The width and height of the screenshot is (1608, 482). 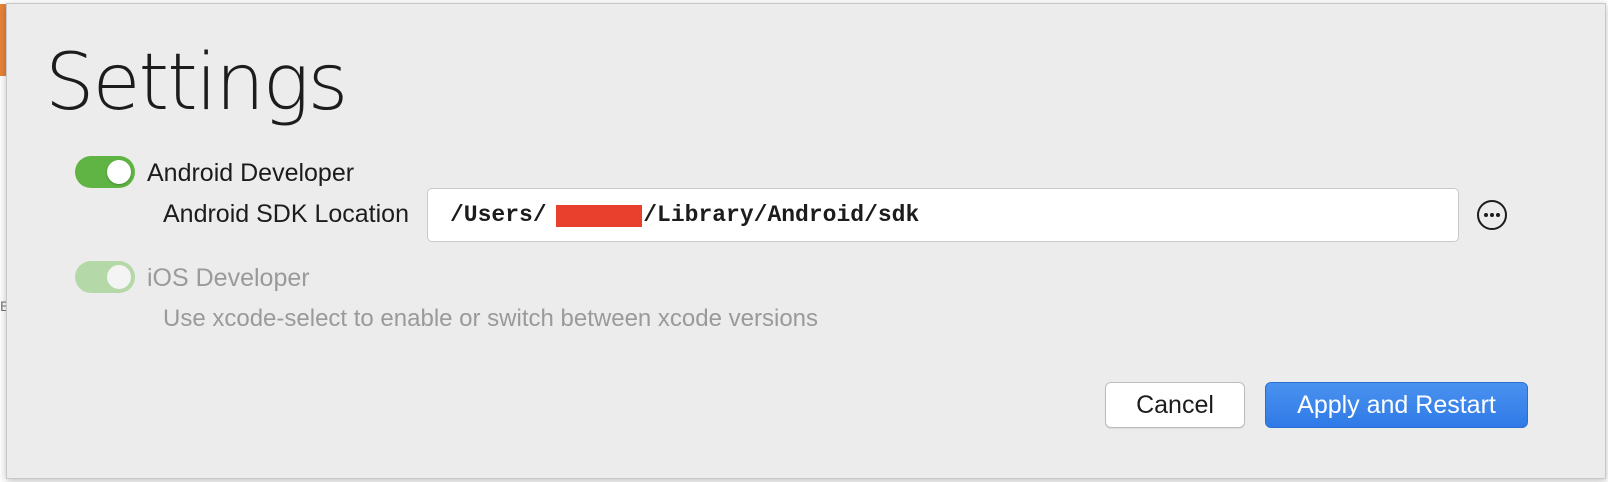 What do you see at coordinates (228, 278) in the screenshot?
I see `ios-developer-label: iOS Developer` at bounding box center [228, 278].